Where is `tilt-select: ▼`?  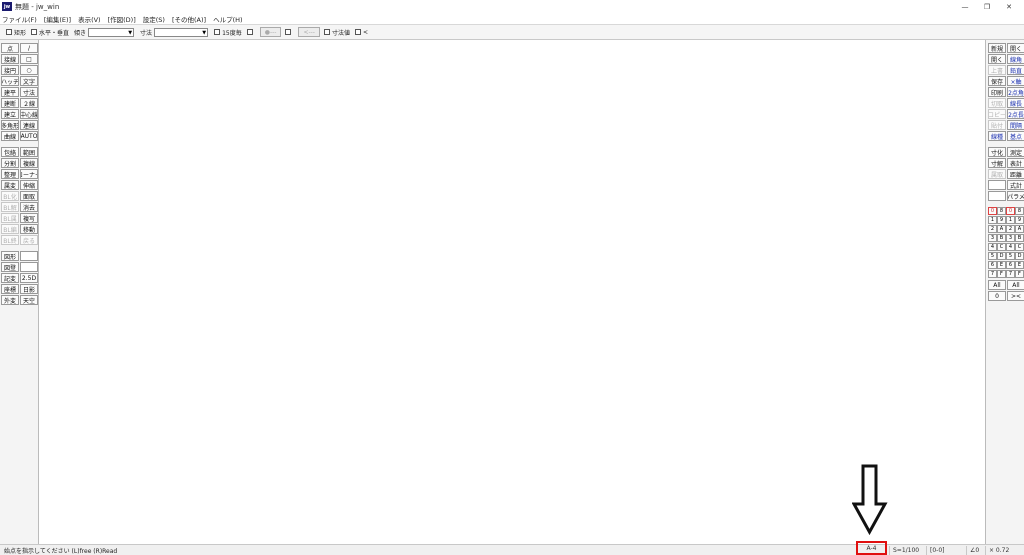
tilt-select: ▼ is located at coordinates (111, 32).